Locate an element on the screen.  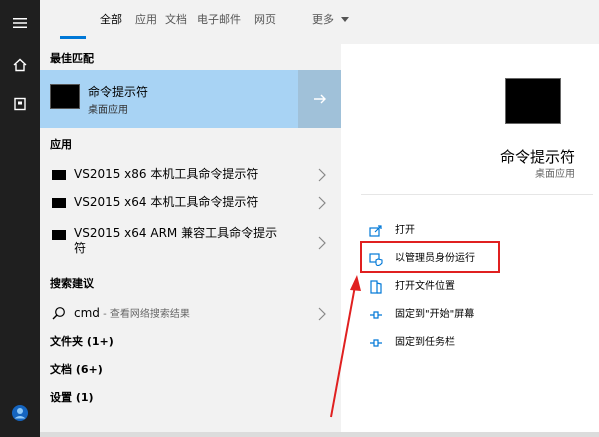
app-item-label: VS2015 x64 ARM 兼容工具命令提示符 is located at coordinates (176, 240).